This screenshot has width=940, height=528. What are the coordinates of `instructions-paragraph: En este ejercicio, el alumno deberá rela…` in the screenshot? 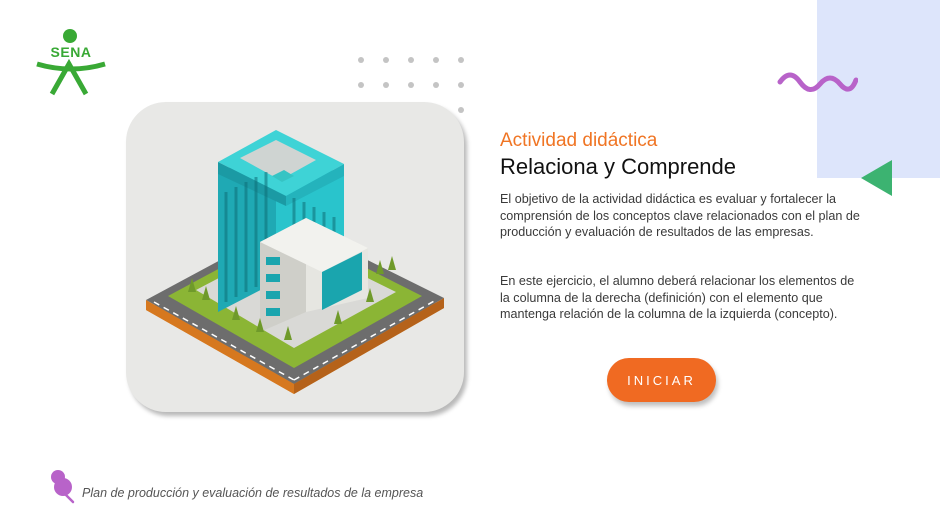 It's located at (677, 297).